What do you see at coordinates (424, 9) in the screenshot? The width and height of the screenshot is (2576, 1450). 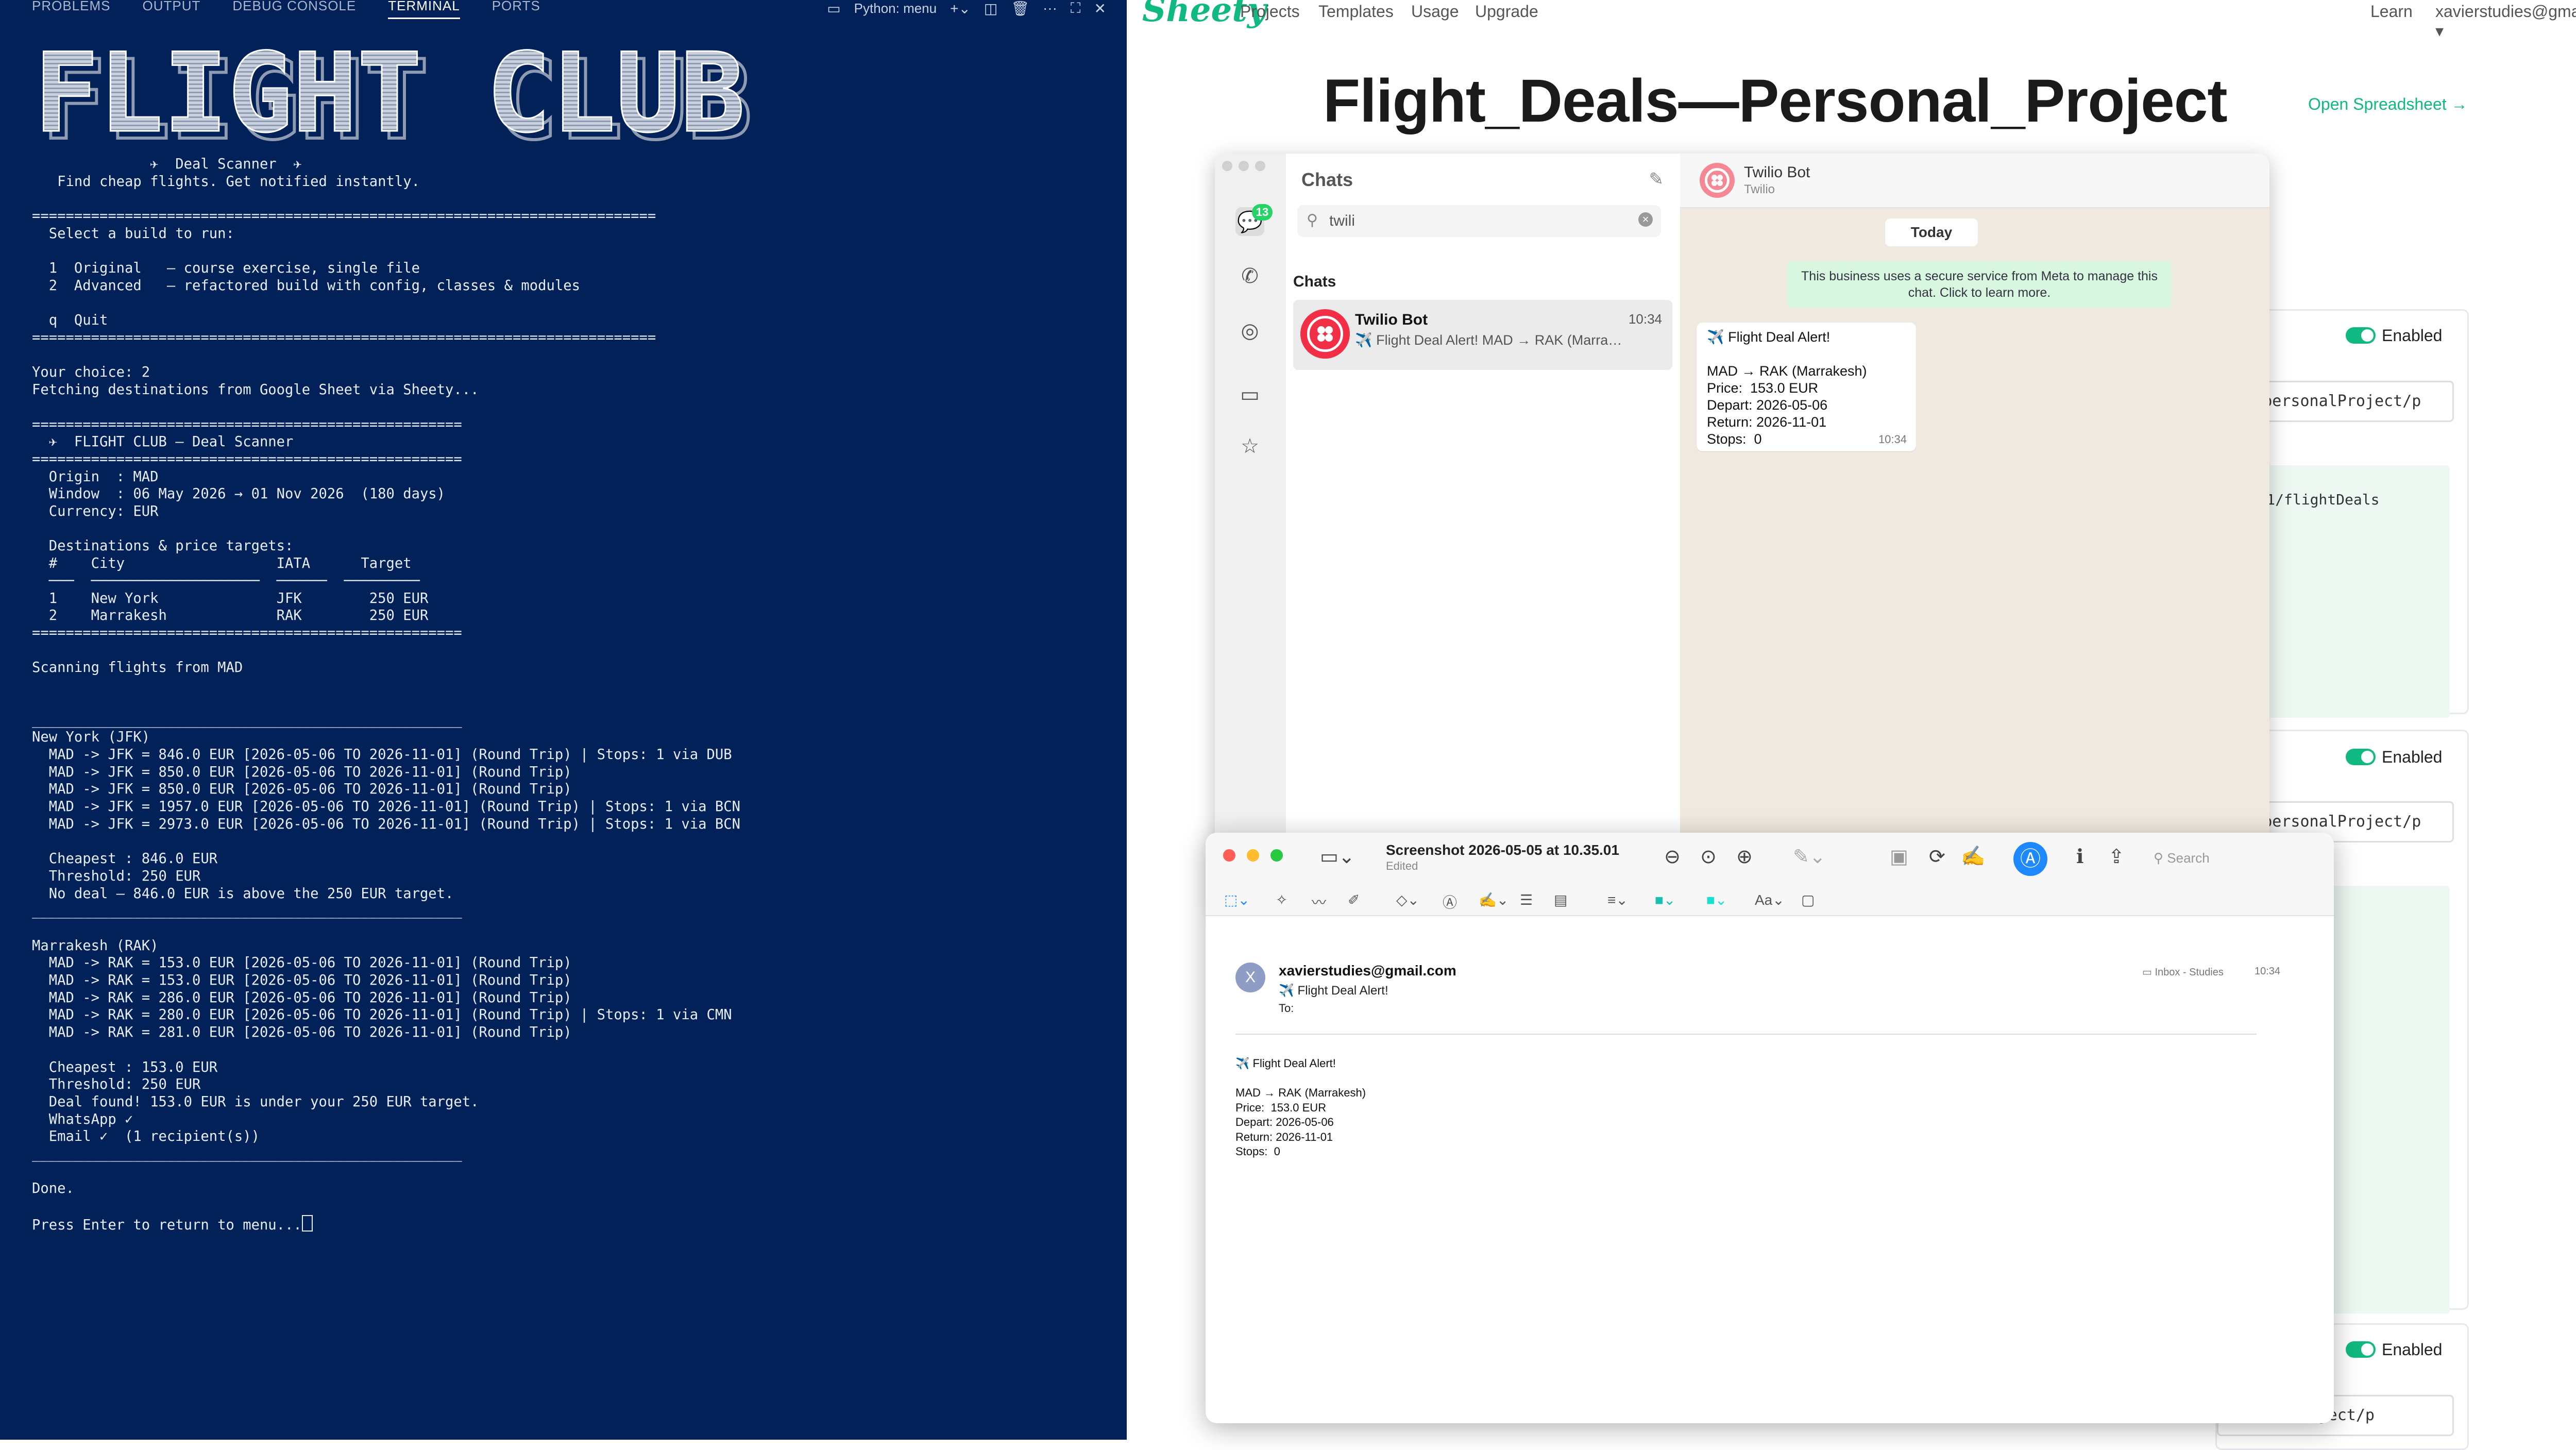 I see `tab-terminal: TERMINAL` at bounding box center [424, 9].